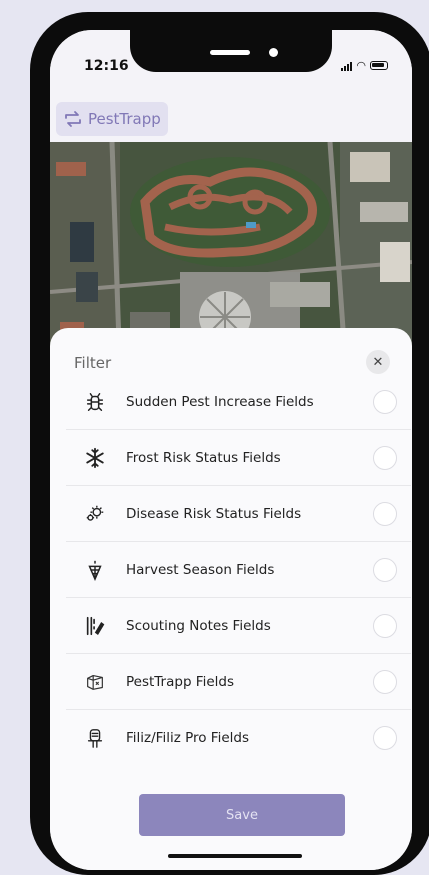  Describe the element at coordinates (347, 66) in the screenshot. I see `signal-icon` at that location.